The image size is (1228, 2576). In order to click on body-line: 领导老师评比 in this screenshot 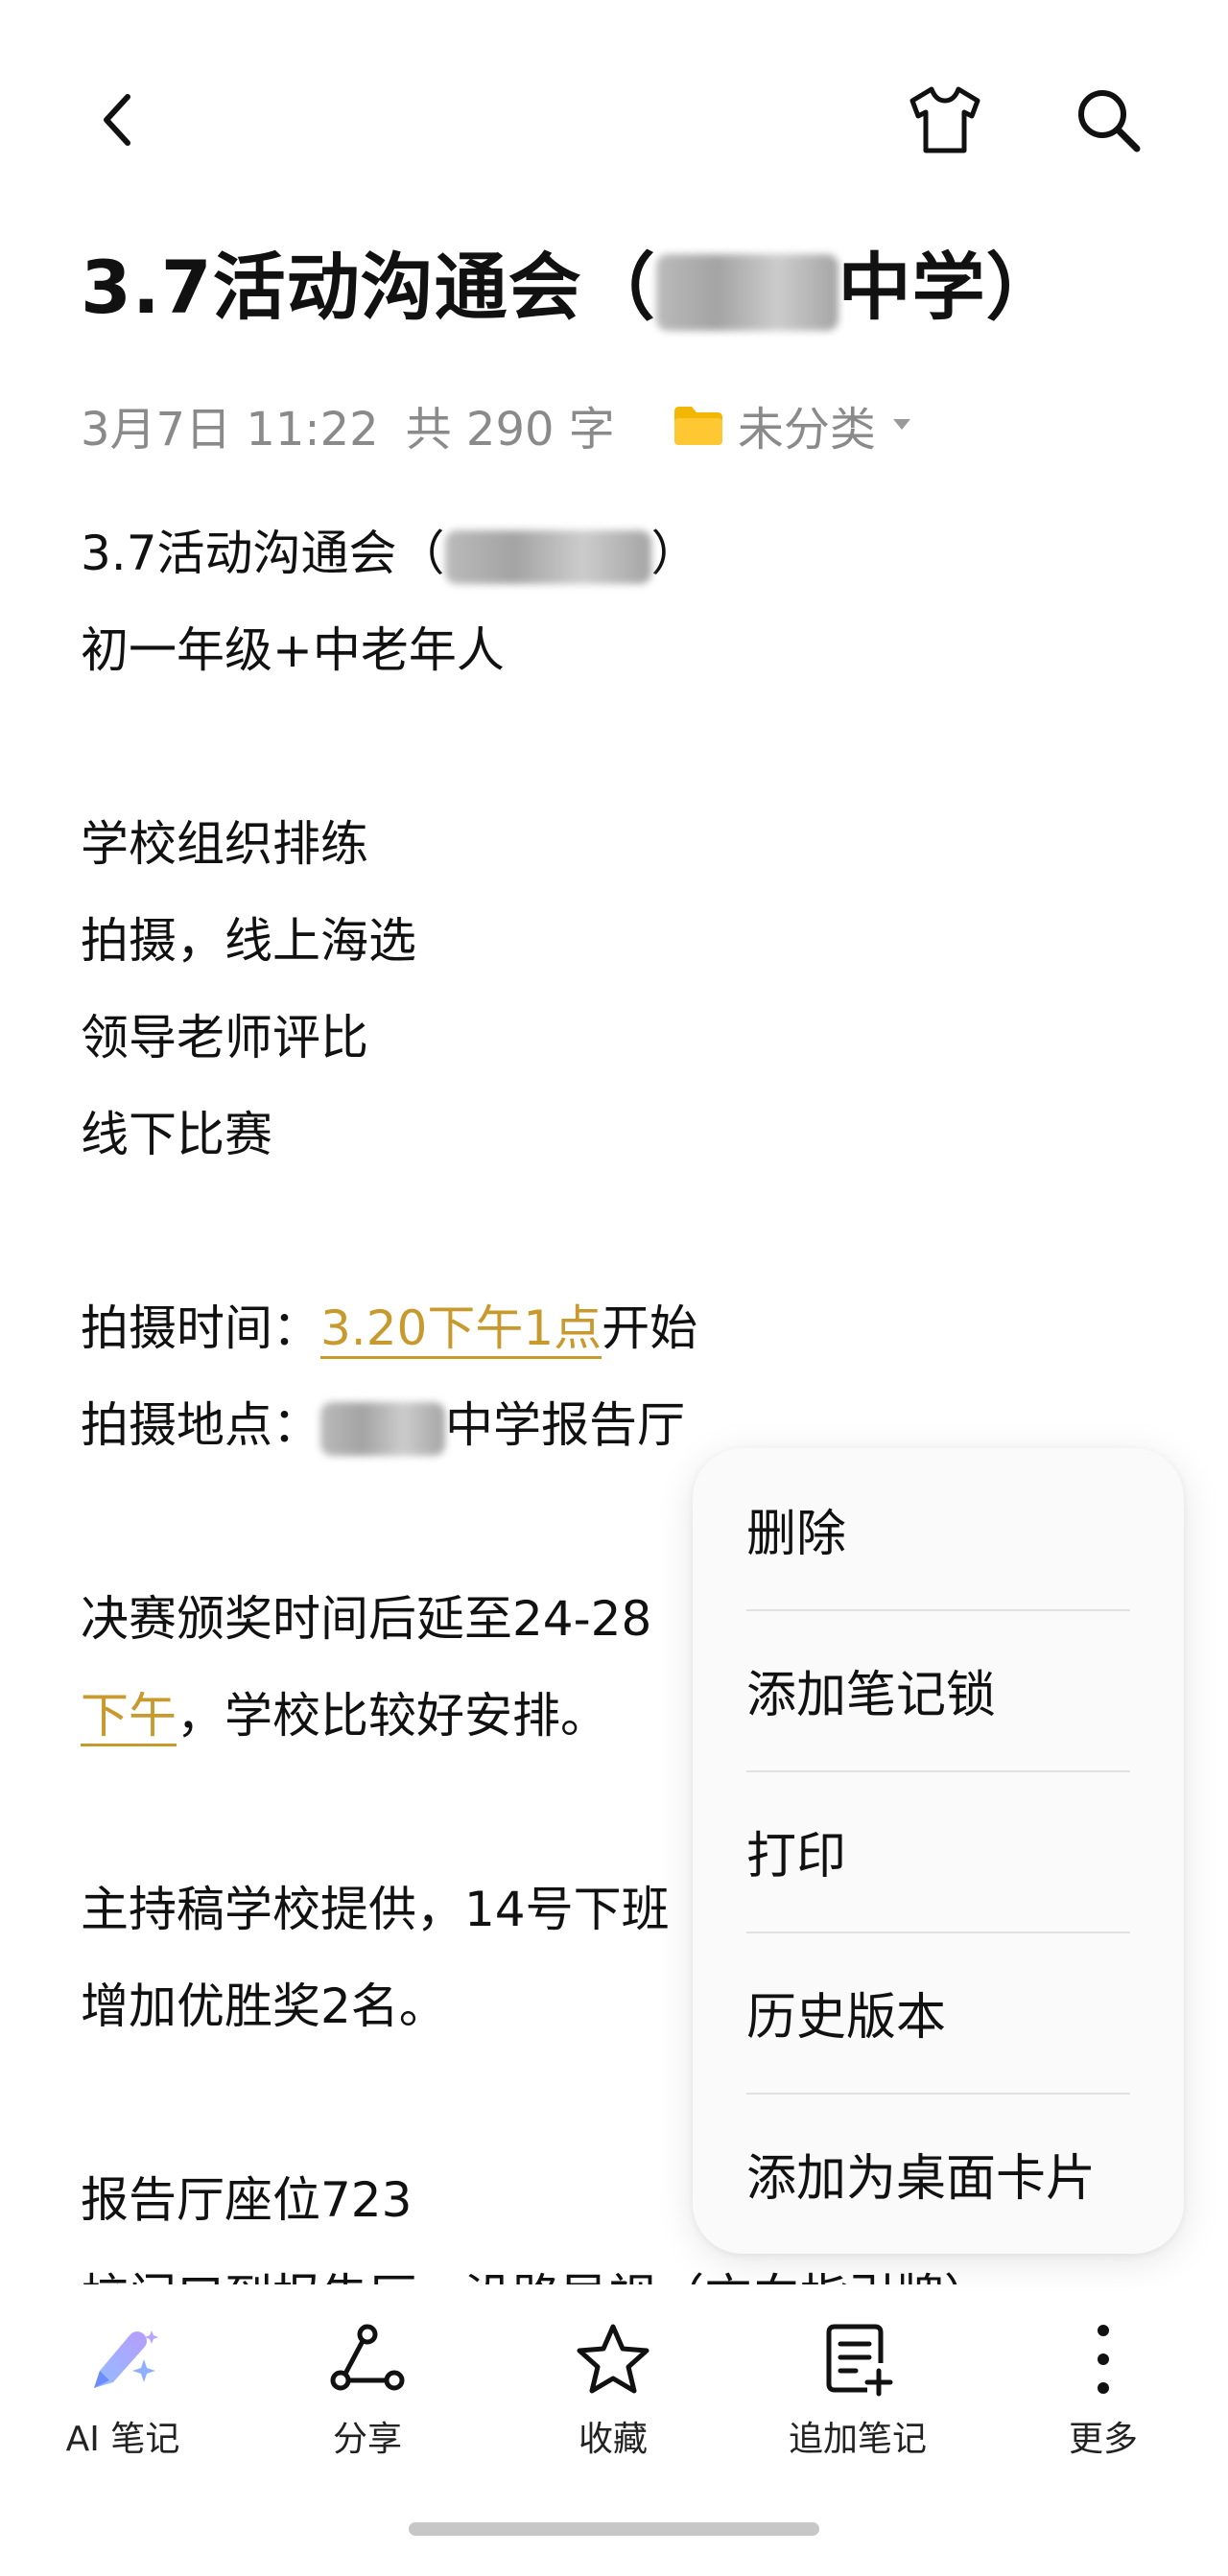, I will do `click(224, 1038)`.